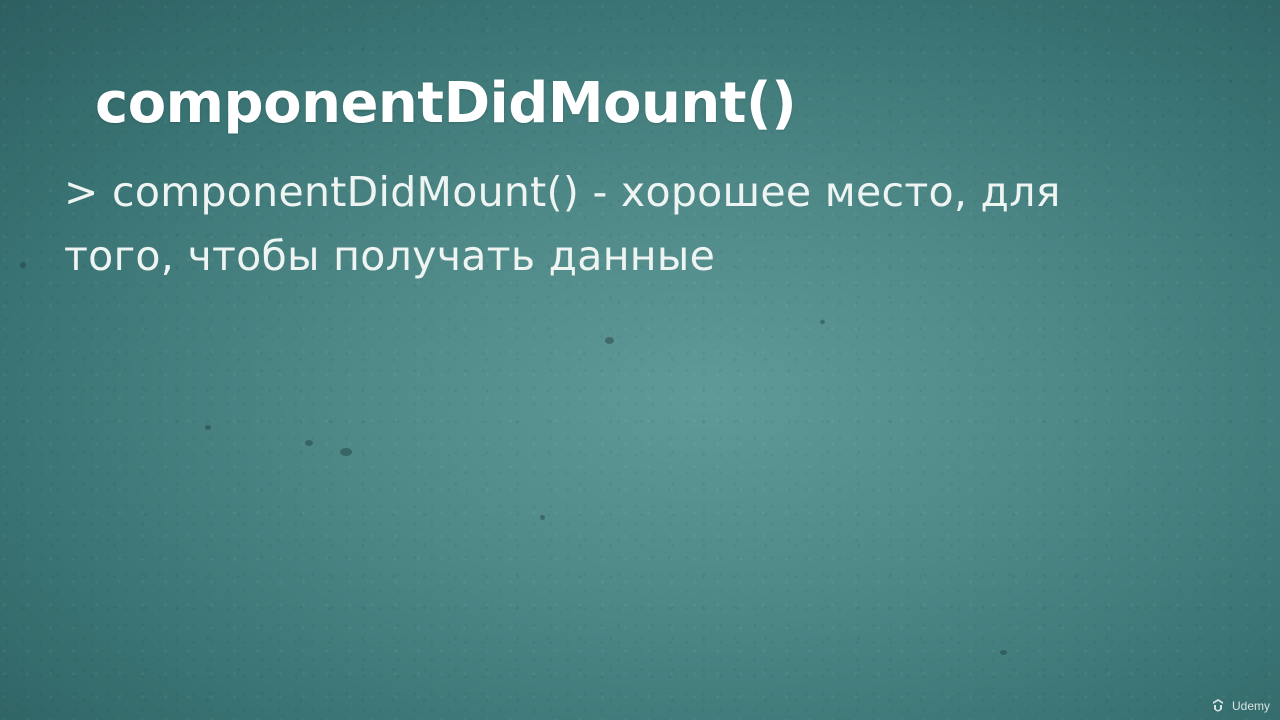 This screenshot has height=720, width=1280. What do you see at coordinates (1217, 705) in the screenshot?
I see `udemy-logo-icon` at bounding box center [1217, 705].